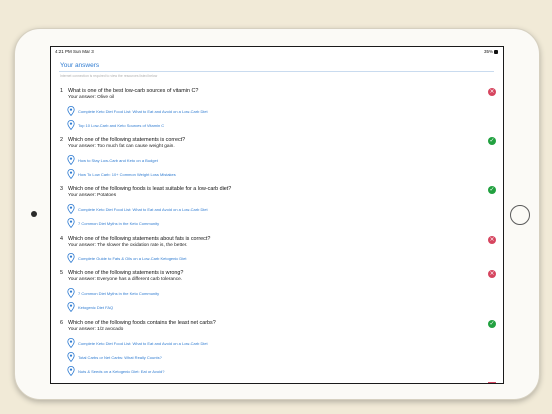 This screenshot has height=414, width=552. I want to click on question-number: 3, so click(61, 189).